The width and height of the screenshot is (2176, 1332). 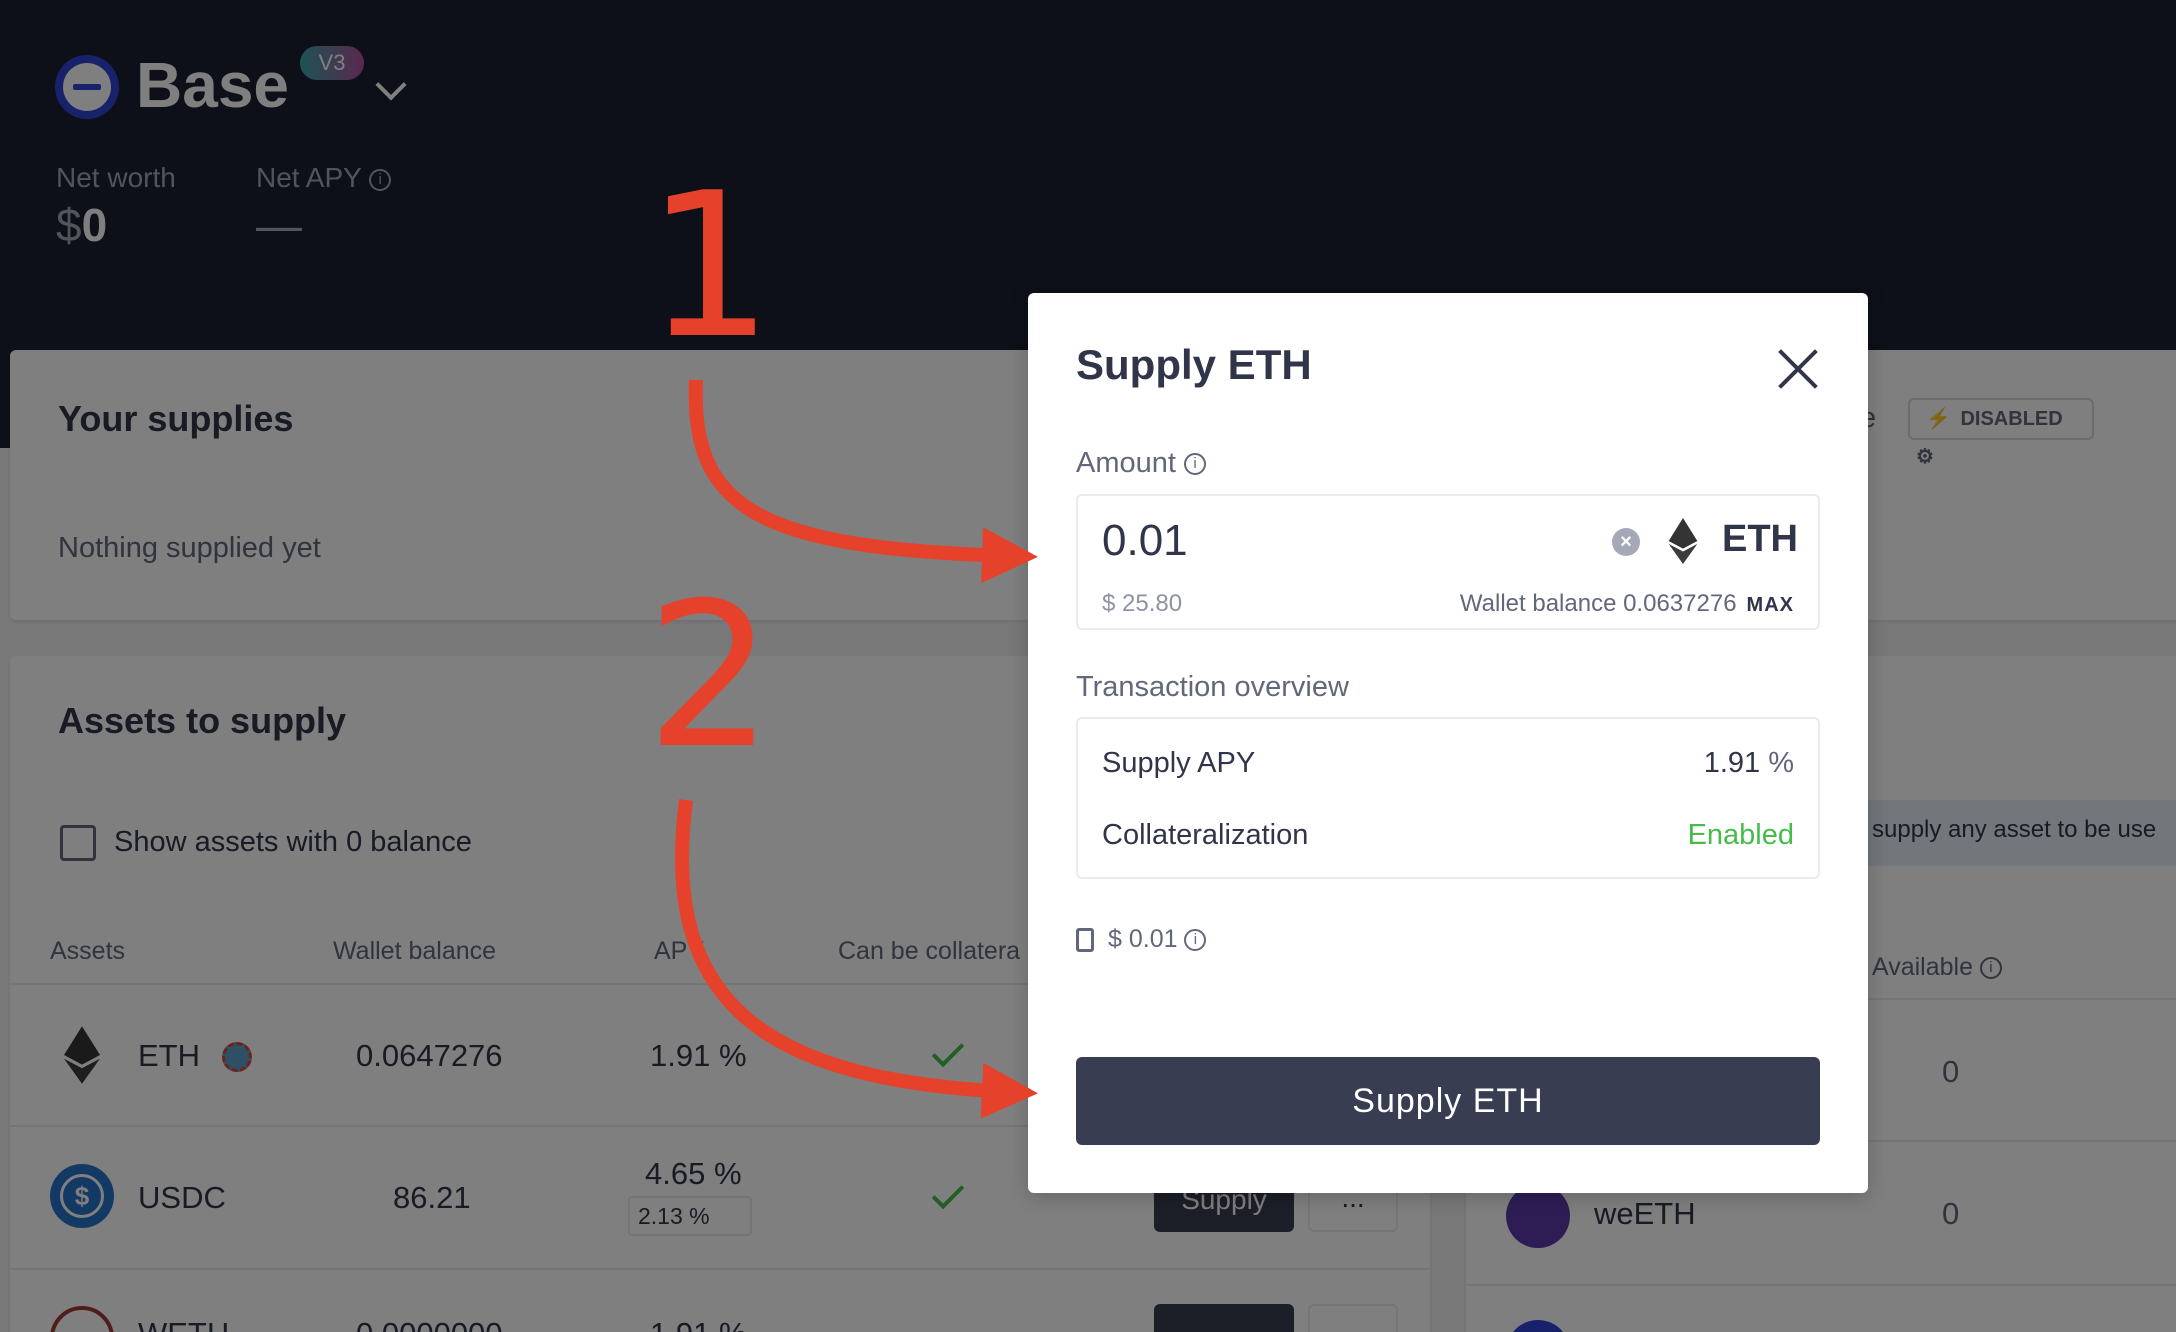 I want to click on step-1-number: 1, so click(x=710, y=266).